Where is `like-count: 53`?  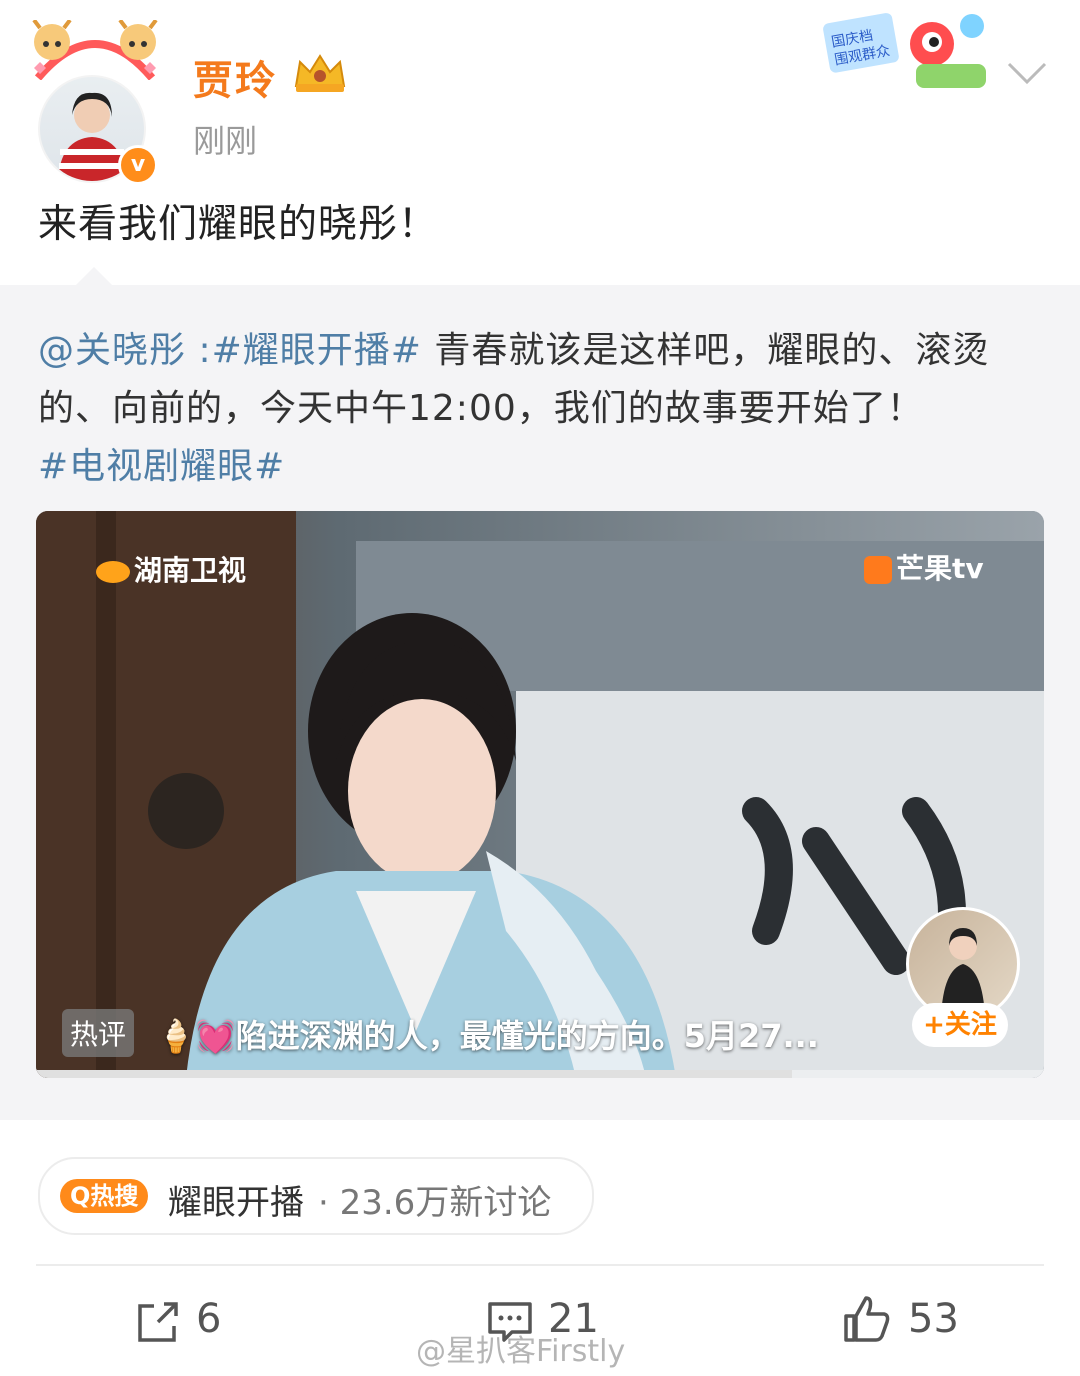
like-count: 53 is located at coordinates (933, 1319).